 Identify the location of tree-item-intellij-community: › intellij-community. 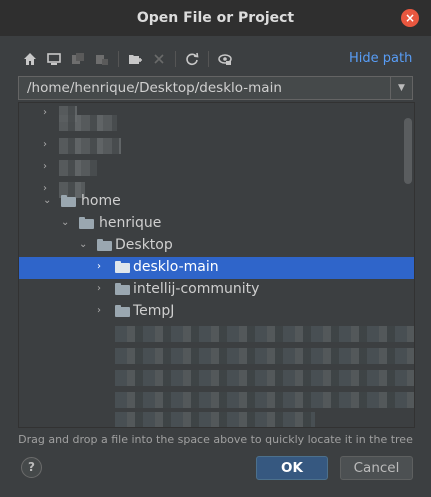
(216, 290).